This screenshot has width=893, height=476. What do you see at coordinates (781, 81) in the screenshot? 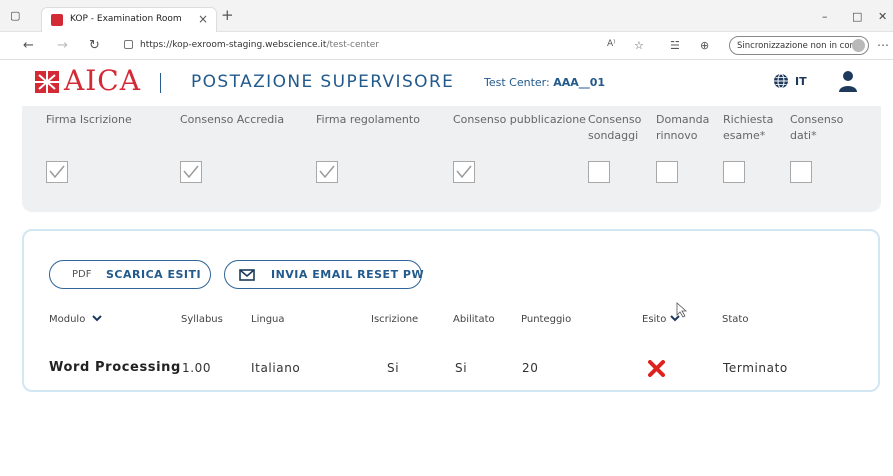
I see `globe-icon` at bounding box center [781, 81].